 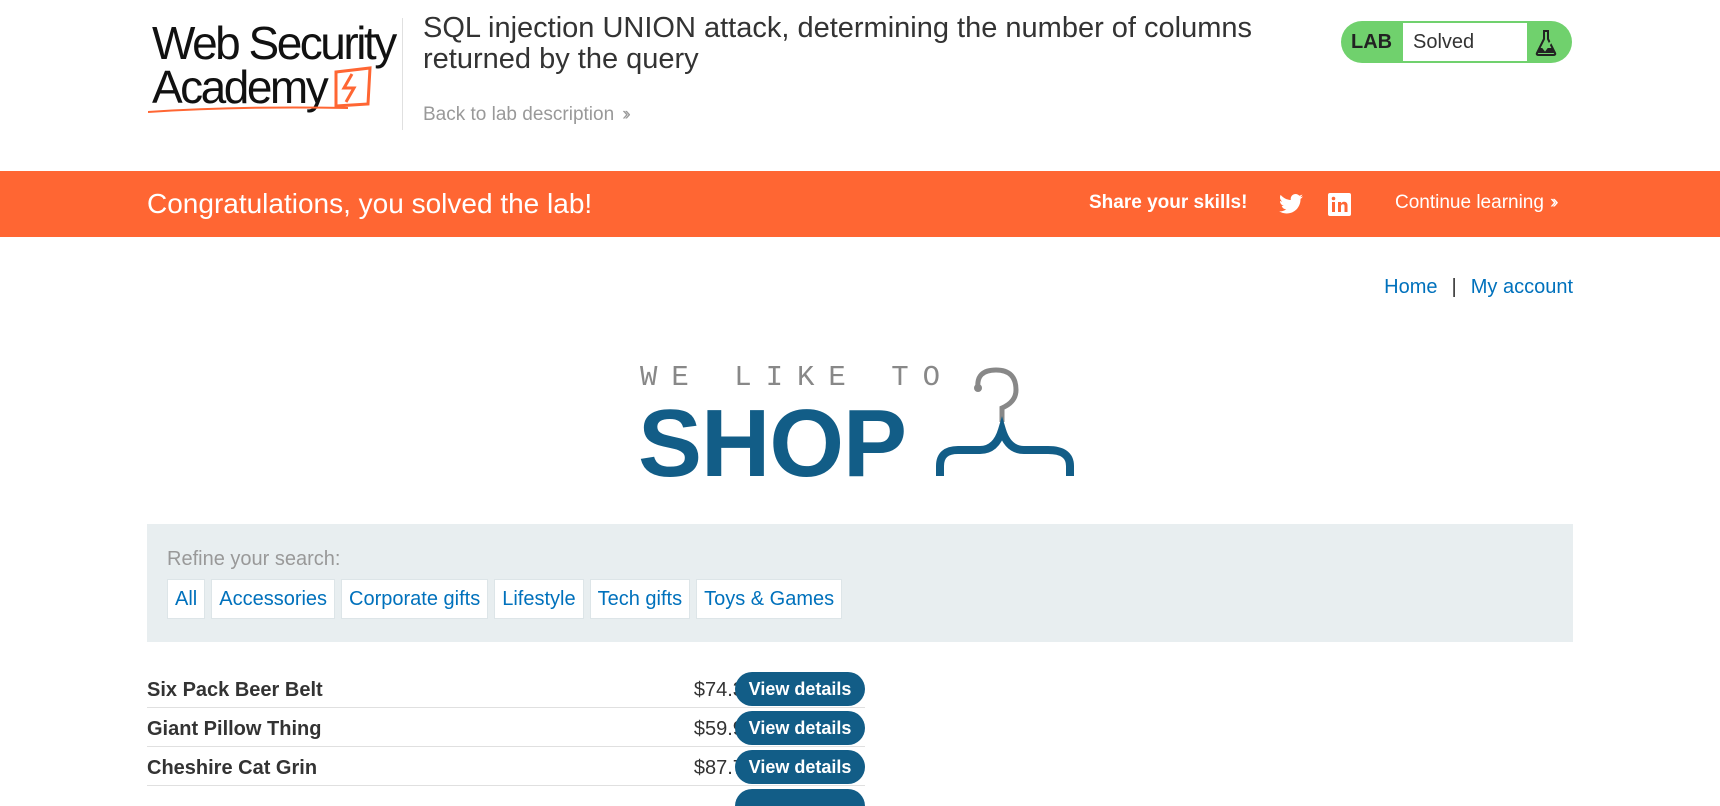 I want to click on table-row: Six Pack Beer Belt $74.36 View details, so click(x=506, y=688).